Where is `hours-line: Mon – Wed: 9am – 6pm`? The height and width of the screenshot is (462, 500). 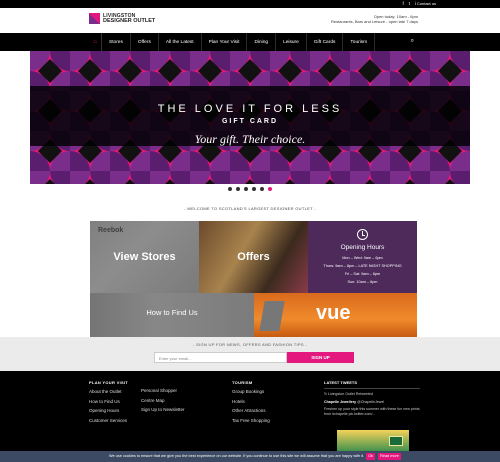 hours-line: Mon – Wed: 9am – 6pm is located at coordinates (362, 258).